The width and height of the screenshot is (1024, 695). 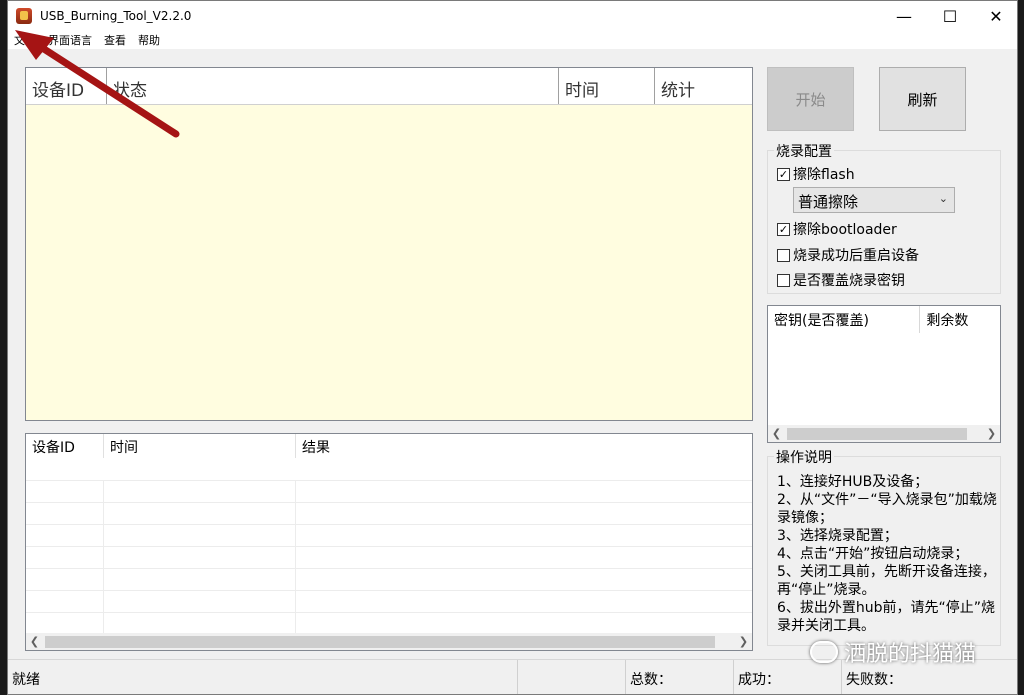 What do you see at coordinates (844, 319) in the screenshot?
I see `column-key: 密钥(是否覆盖)` at bounding box center [844, 319].